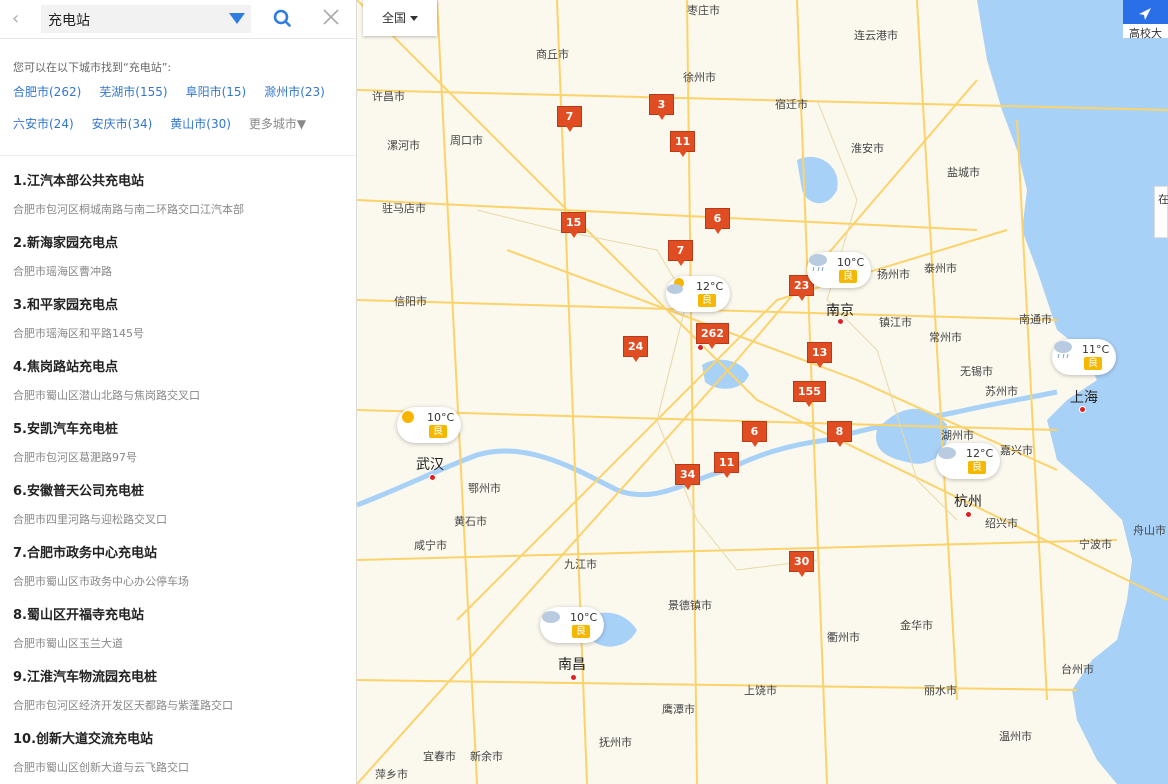  What do you see at coordinates (184, 507) in the screenshot?
I see `result-item: 6.安徽普天公司充电桩合肥市四里河路与迎松路交叉口` at bounding box center [184, 507].